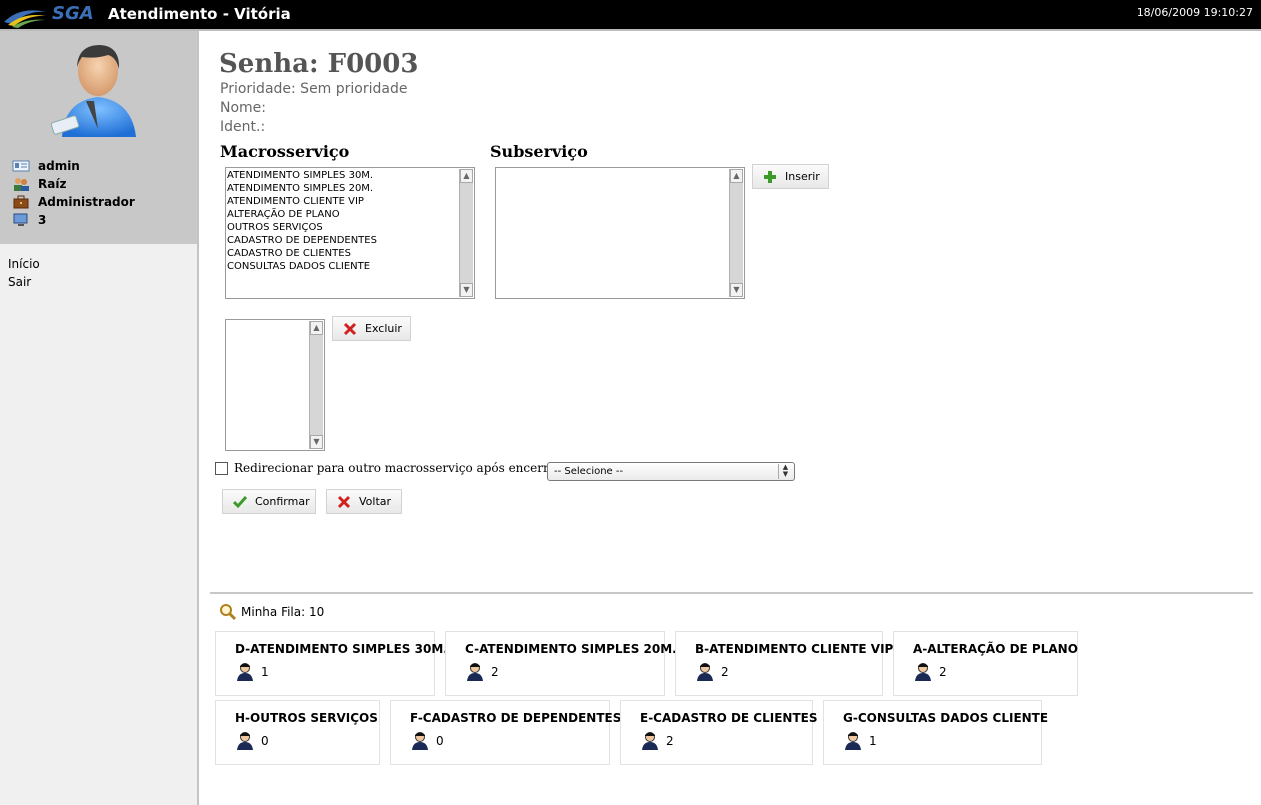 Image resolution: width=1261 pixels, height=805 pixels. What do you see at coordinates (342, 253) in the screenshot?
I see `list-item: CADASTRO DE CLIENTES` at bounding box center [342, 253].